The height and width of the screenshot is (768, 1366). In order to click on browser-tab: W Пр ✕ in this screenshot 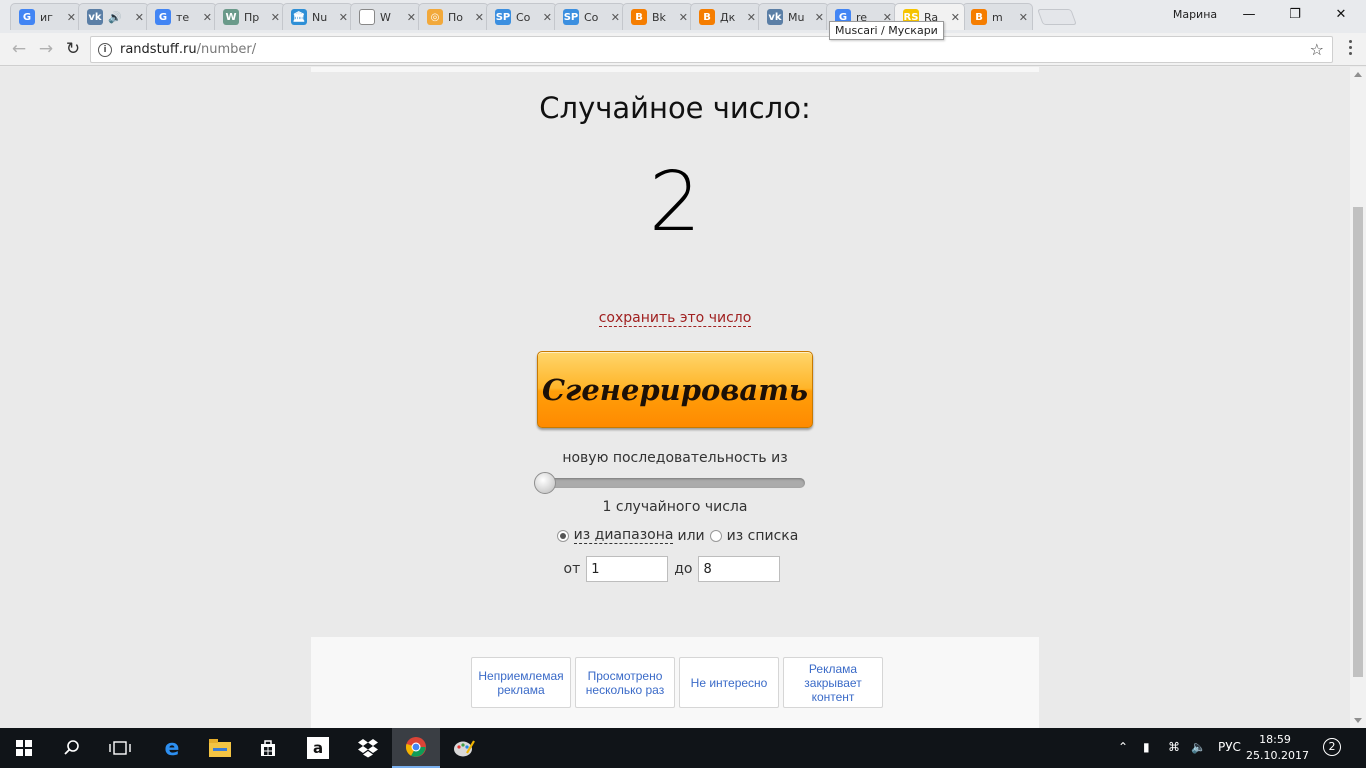, I will do `click(249, 16)`.